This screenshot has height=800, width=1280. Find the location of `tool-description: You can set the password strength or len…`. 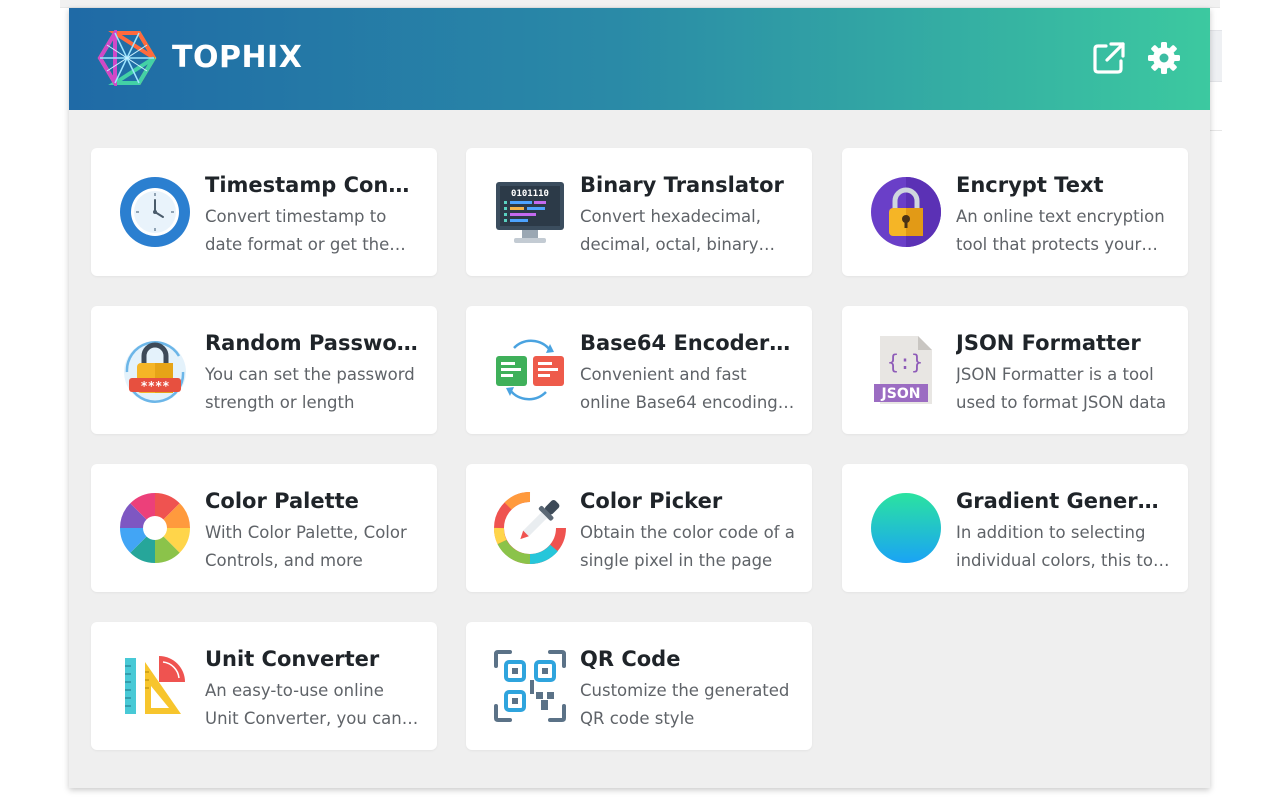

tool-description: You can set the password strength or len… is located at coordinates (310, 388).